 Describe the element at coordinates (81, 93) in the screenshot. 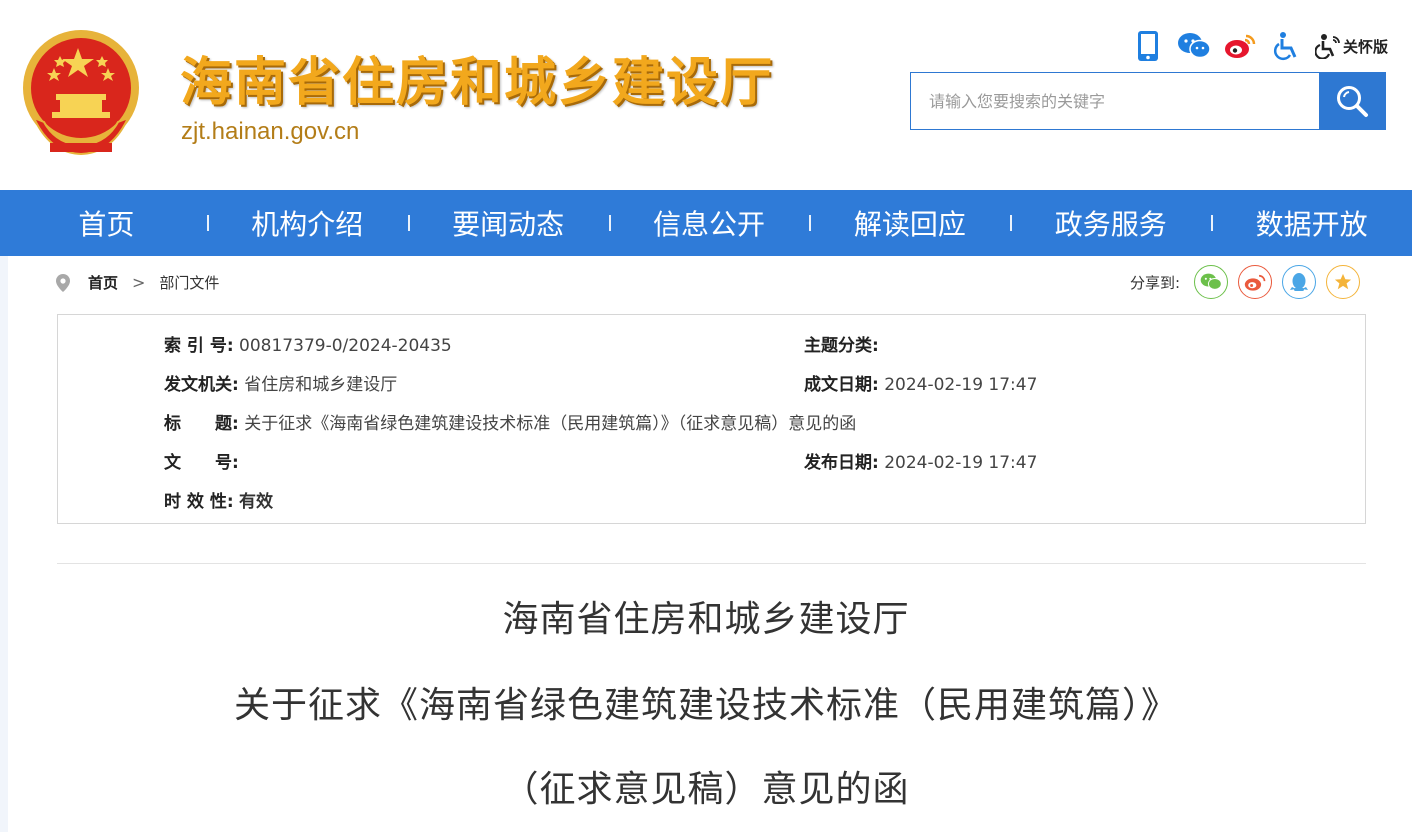

I see `national-emblem-logo` at that location.